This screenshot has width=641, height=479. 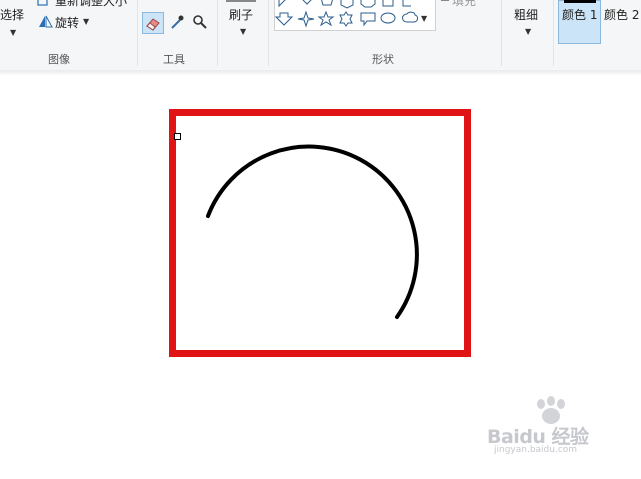 I want to click on select-dropdown-icon: ▼, so click(x=13, y=32).